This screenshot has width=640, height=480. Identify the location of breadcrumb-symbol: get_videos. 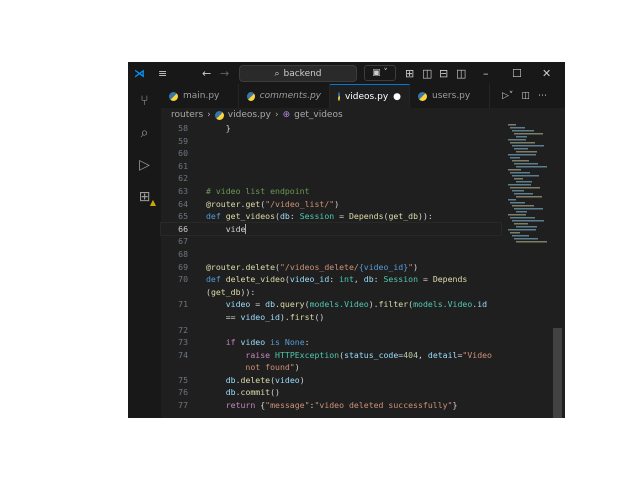
(318, 115).